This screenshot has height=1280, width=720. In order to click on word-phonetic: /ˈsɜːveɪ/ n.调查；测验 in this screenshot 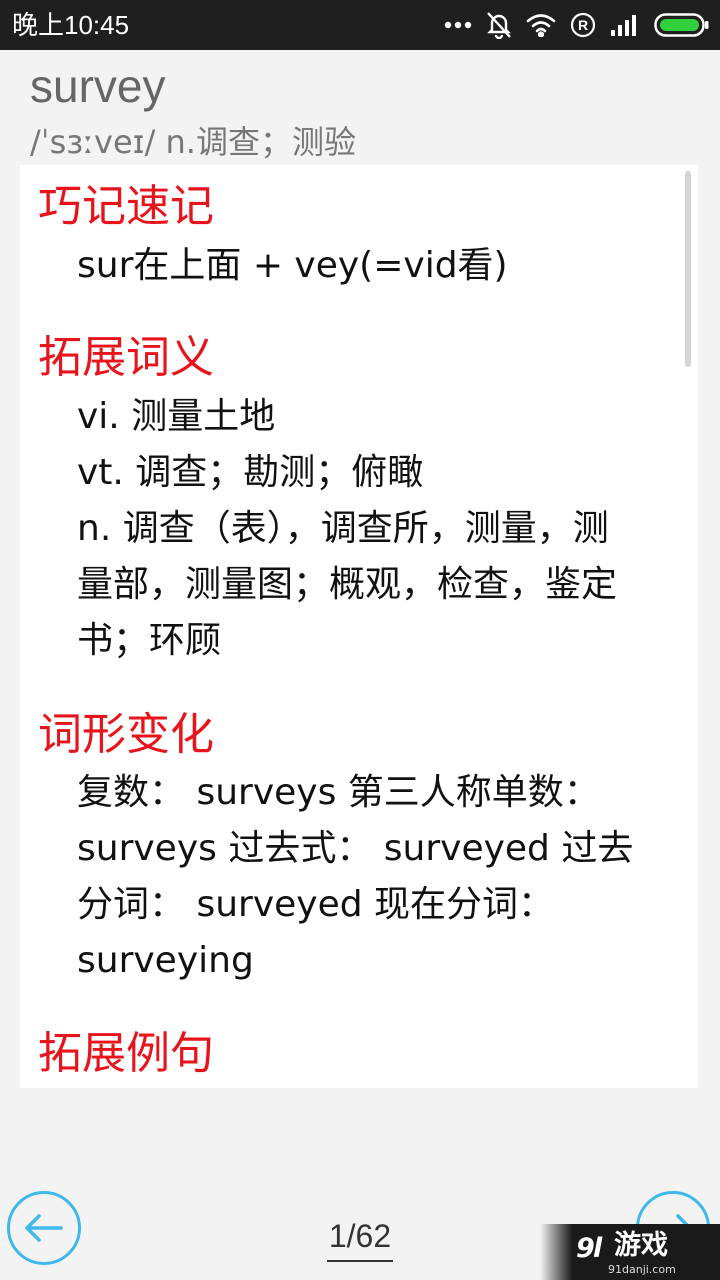, I will do `click(193, 142)`.